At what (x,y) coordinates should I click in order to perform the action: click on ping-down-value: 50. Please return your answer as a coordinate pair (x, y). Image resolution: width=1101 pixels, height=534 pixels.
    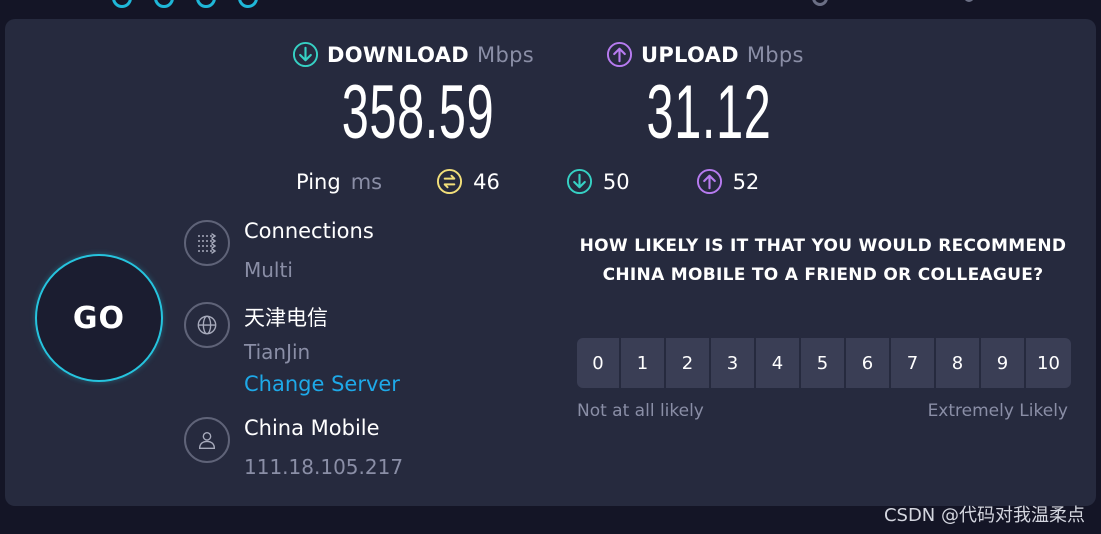
    Looking at the image, I should click on (616, 181).